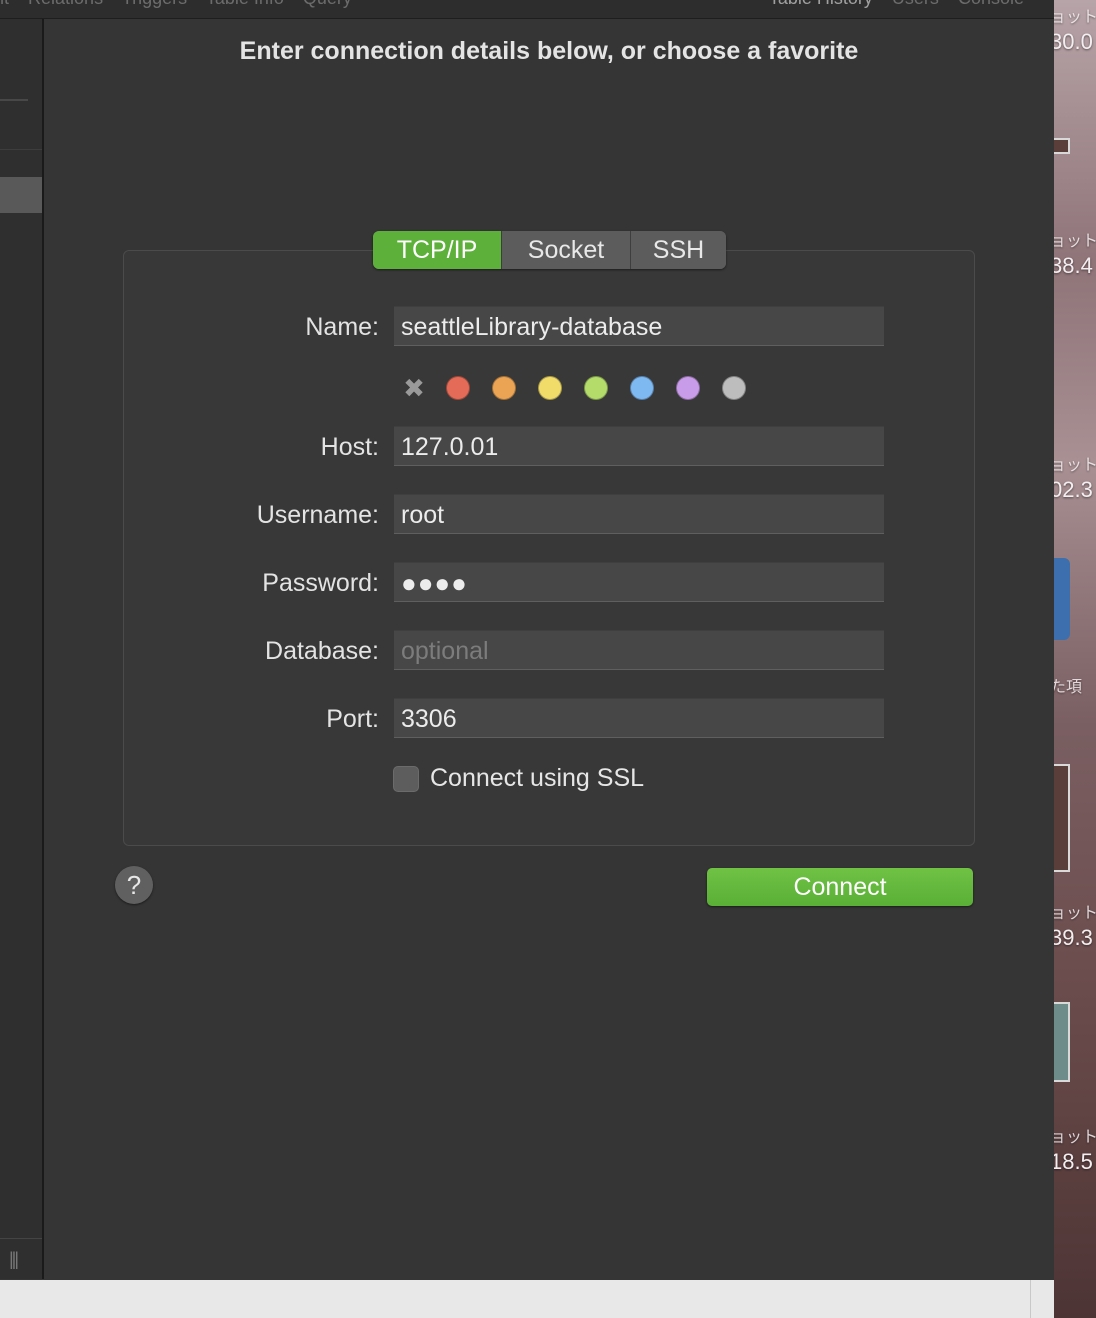 Image resolution: width=1096 pixels, height=1318 pixels. What do you see at coordinates (245, 4) in the screenshot?
I see `tab-table-info: Table Info` at bounding box center [245, 4].